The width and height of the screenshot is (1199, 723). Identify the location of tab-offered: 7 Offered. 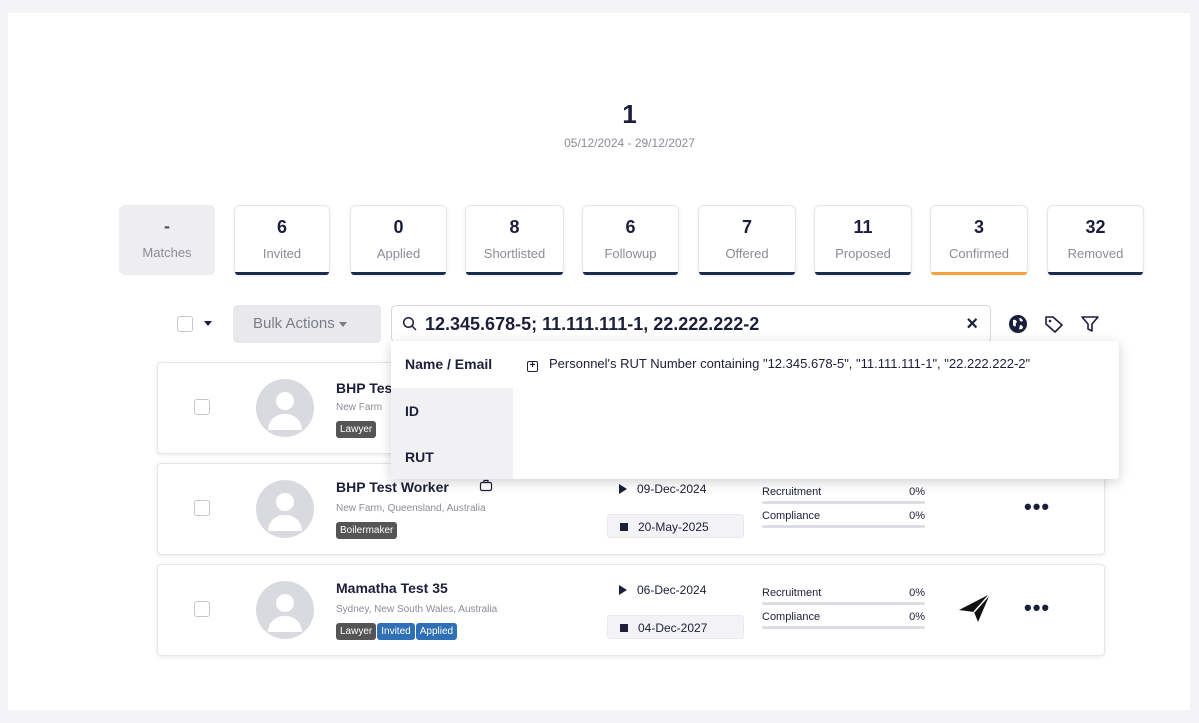
(747, 240).